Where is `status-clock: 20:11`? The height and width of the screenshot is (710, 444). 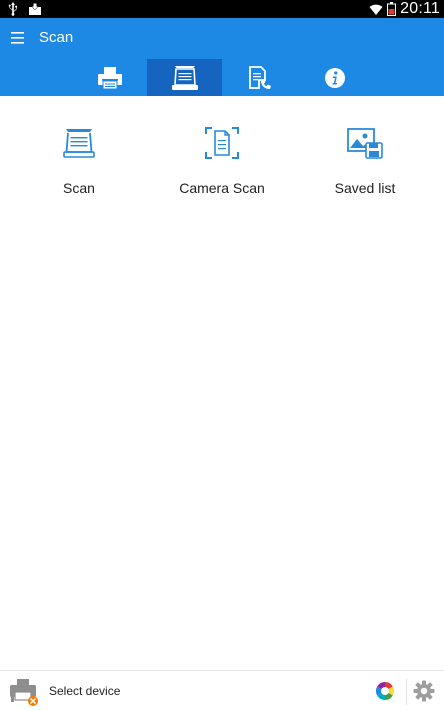 status-clock: 20:11 is located at coordinates (420, 8).